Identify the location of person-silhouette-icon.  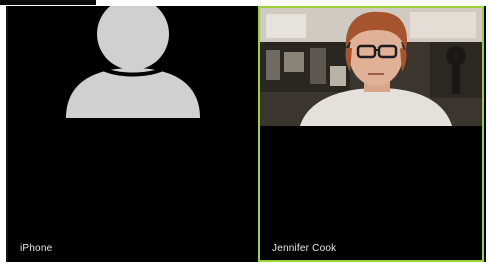
(133, 62).